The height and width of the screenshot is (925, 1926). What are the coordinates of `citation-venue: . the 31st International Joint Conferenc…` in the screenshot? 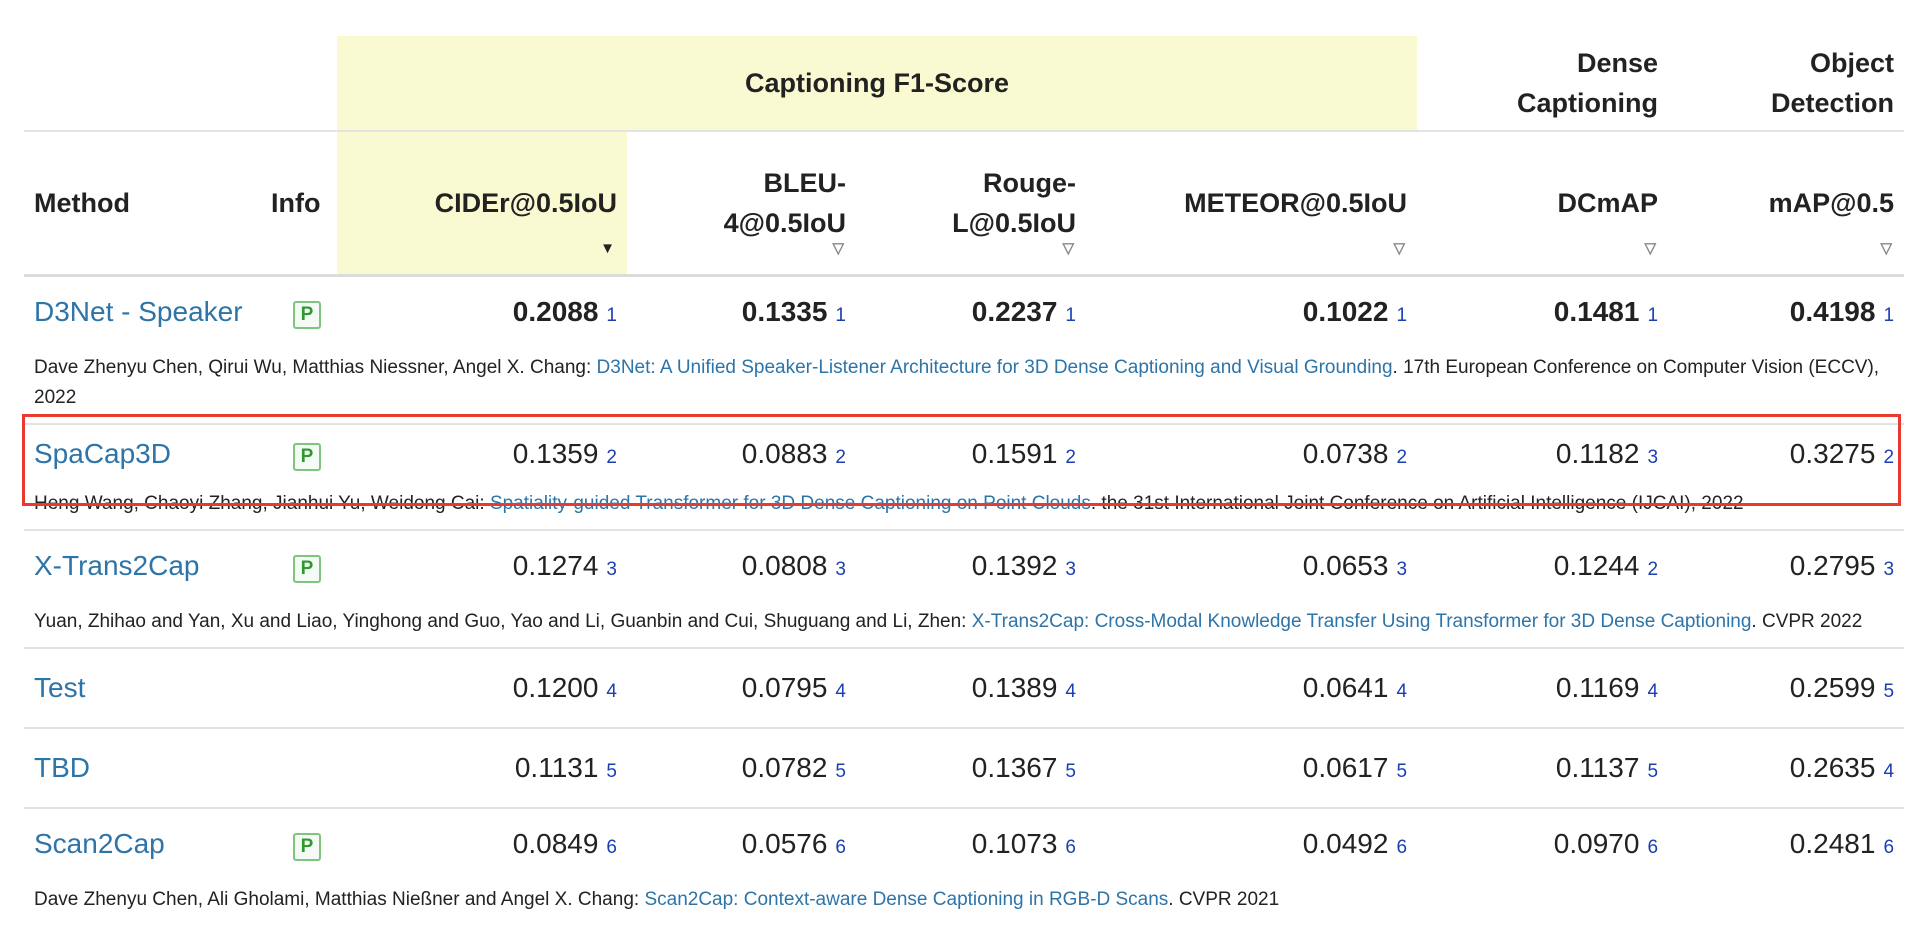 It's located at (1417, 503).